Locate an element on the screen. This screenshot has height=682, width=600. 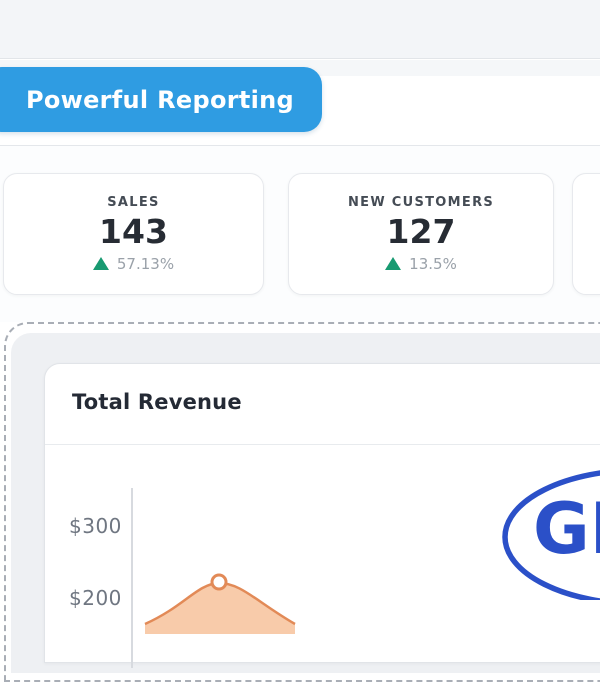
stat-value: 143 is located at coordinates (133, 232).